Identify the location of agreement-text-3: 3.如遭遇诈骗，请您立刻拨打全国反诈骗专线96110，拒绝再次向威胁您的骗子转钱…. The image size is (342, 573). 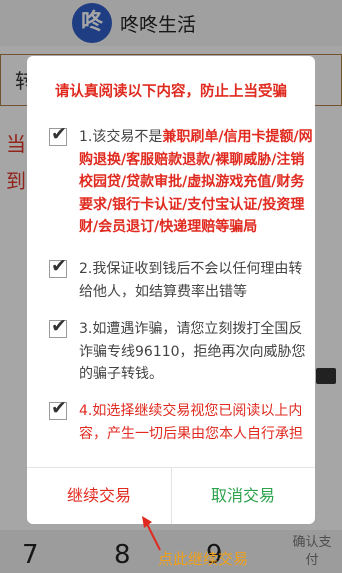
(192, 352).